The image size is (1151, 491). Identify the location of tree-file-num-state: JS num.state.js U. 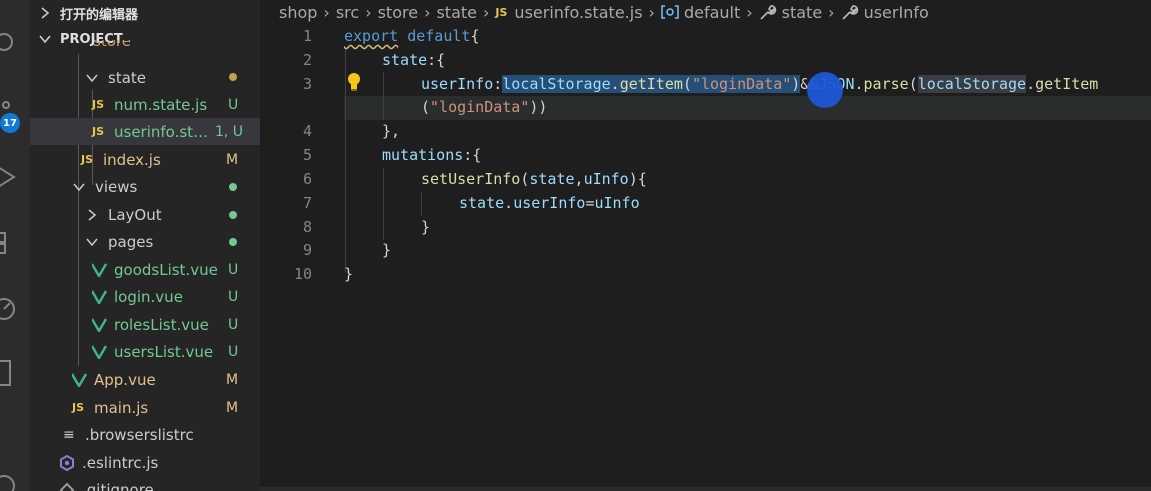
(145, 104).